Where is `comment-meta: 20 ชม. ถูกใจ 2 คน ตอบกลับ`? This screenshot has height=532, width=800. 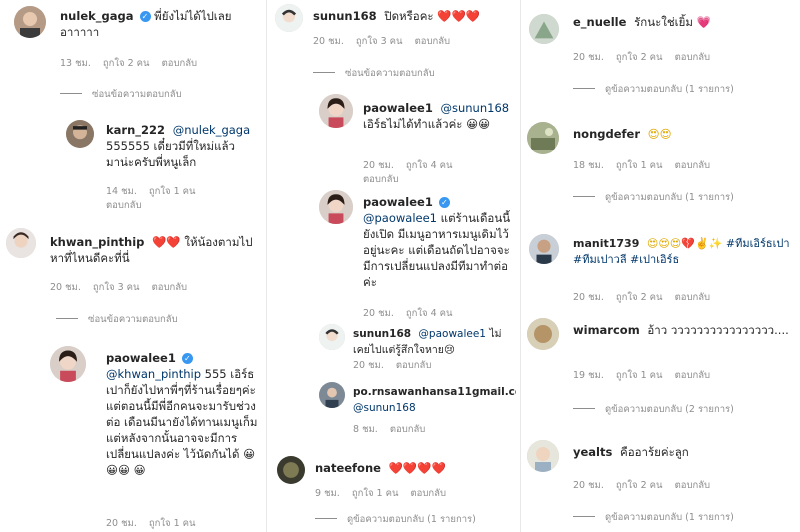 comment-meta: 20 ชม. ถูกใจ 2 คน ตอบกลับ is located at coordinates (646, 485).